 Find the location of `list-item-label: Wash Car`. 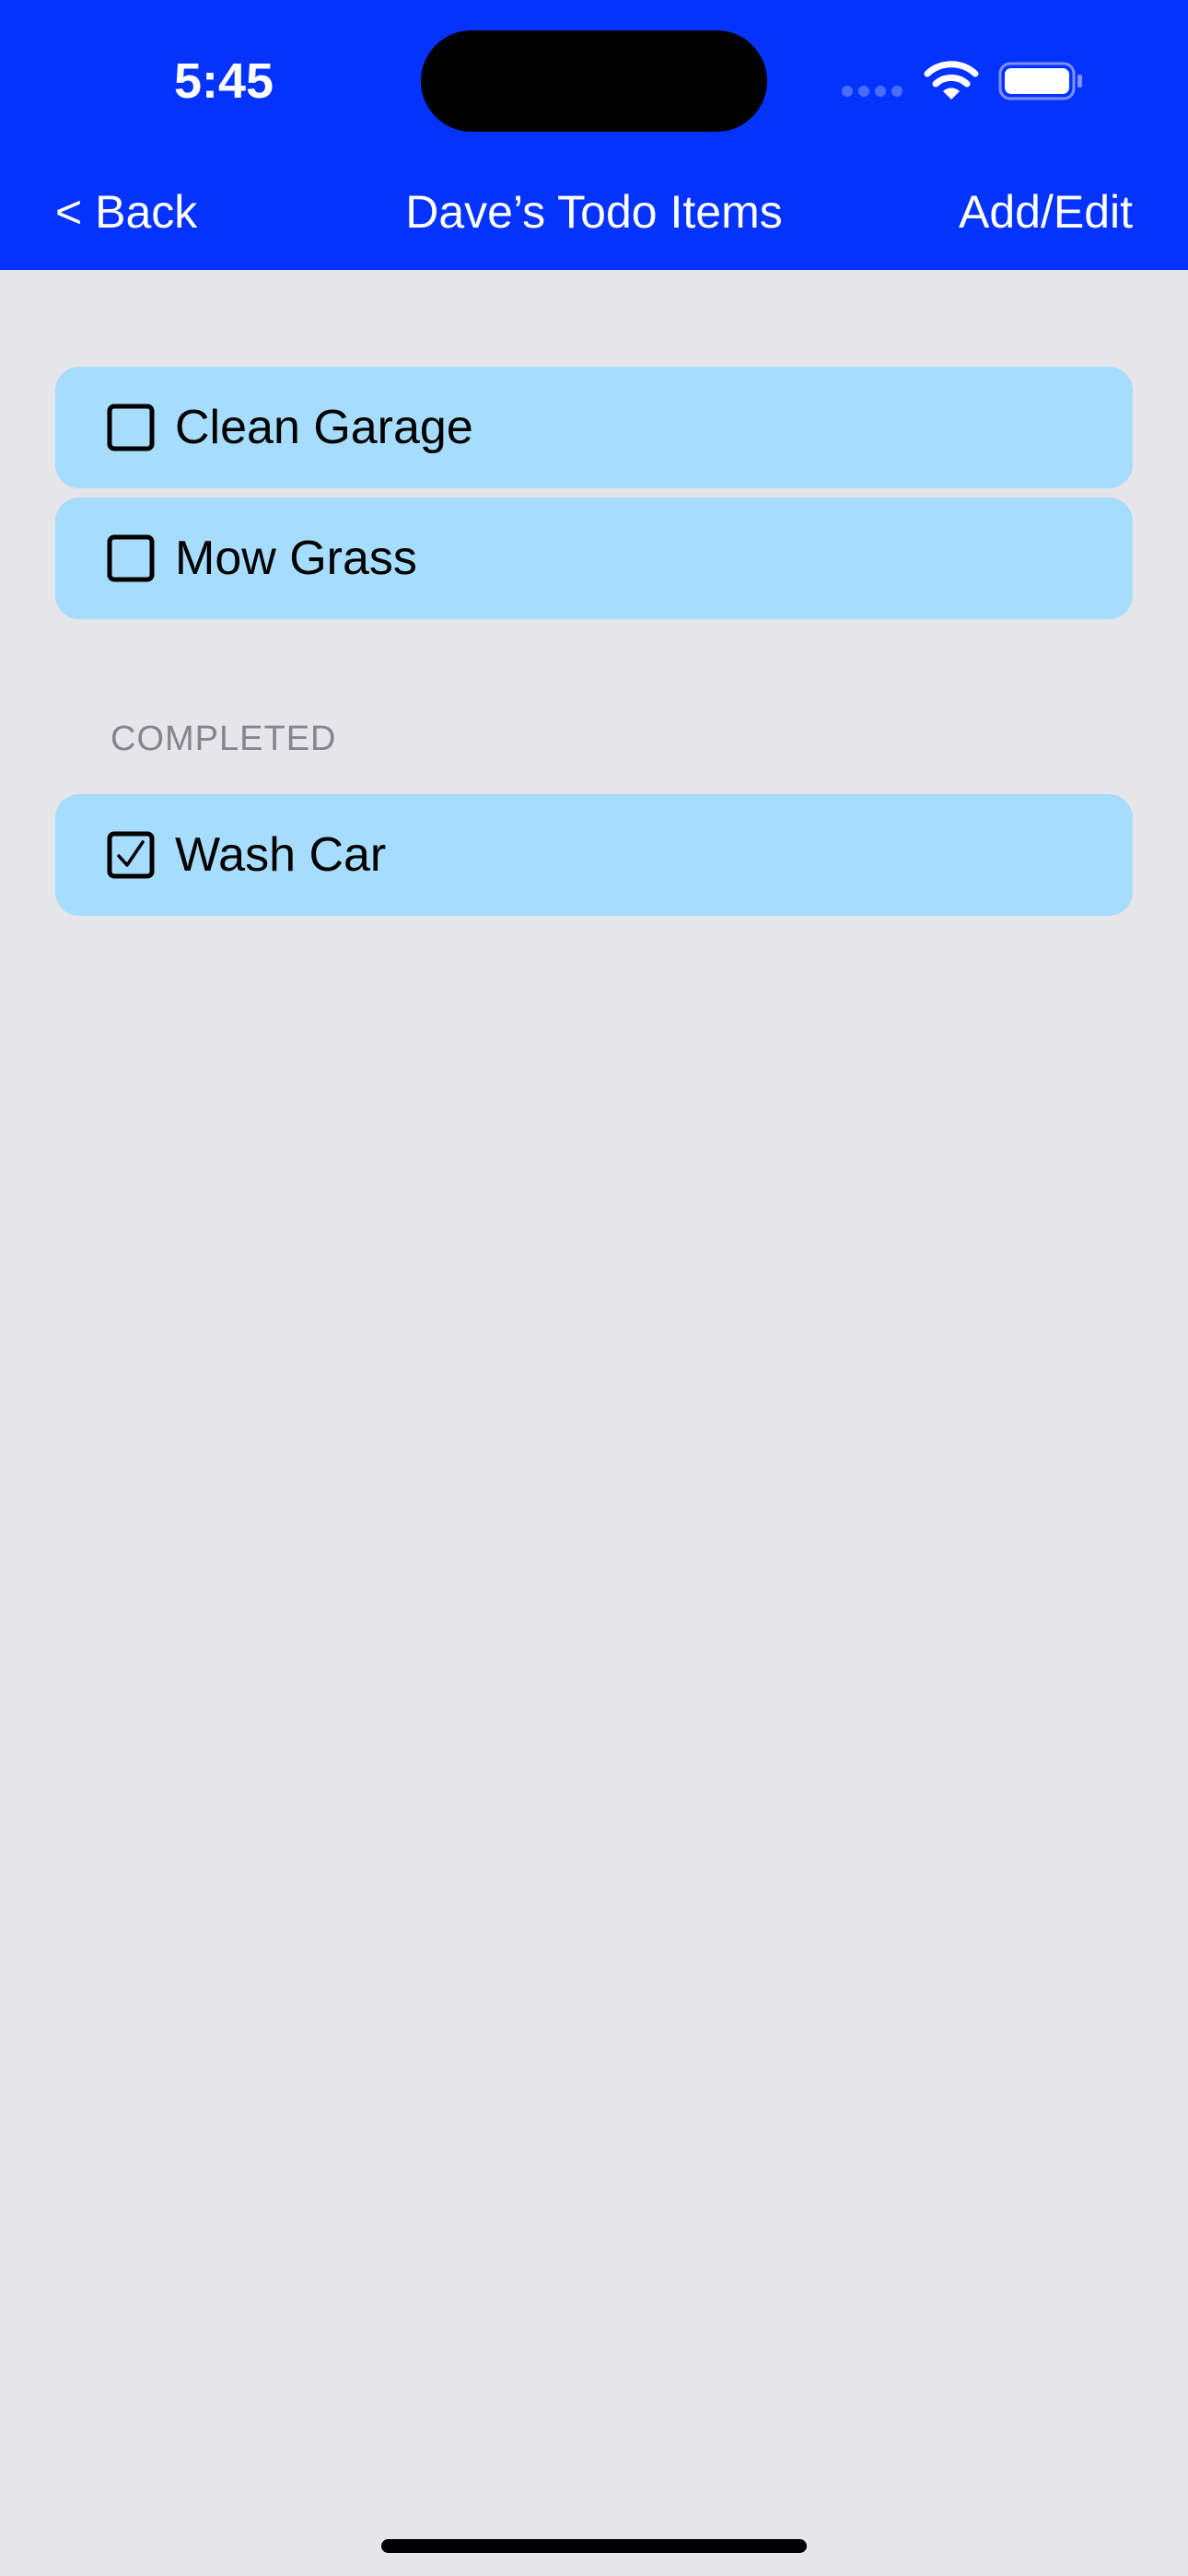

list-item-label: Wash Car is located at coordinates (281, 855).